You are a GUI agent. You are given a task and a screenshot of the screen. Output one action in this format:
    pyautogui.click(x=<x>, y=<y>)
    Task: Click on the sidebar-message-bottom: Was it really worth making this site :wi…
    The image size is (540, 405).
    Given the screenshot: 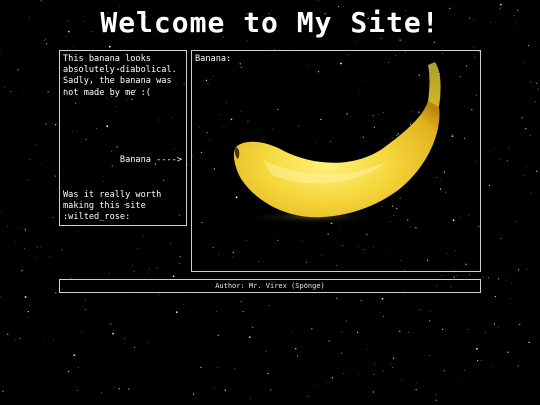 What is the action you would take?
    pyautogui.click(x=112, y=206)
    